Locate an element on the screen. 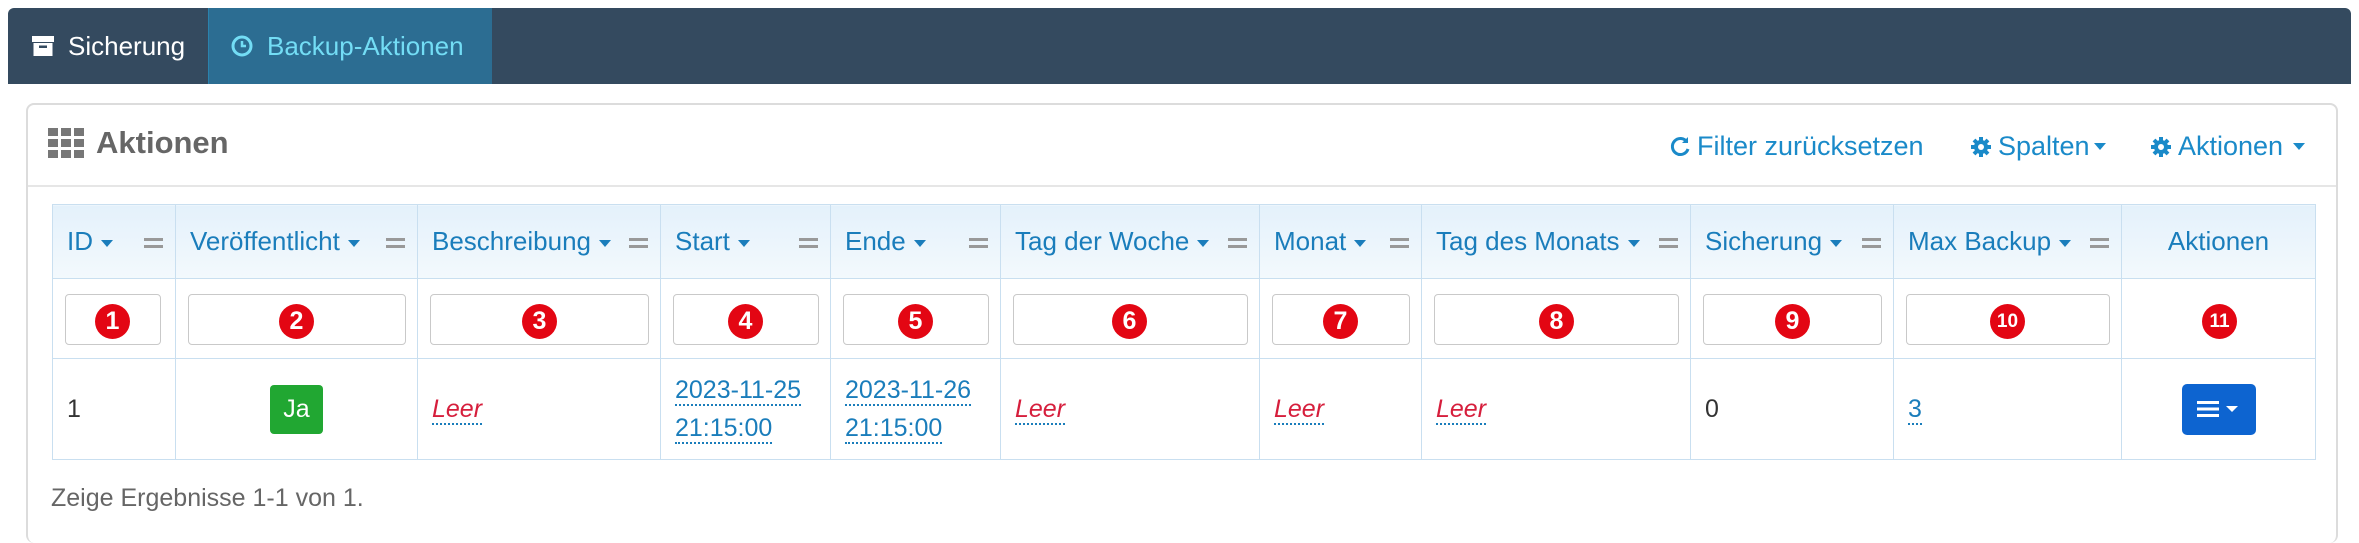 The image size is (2359, 543). filter-cell: 10 is located at coordinates (2007, 318).